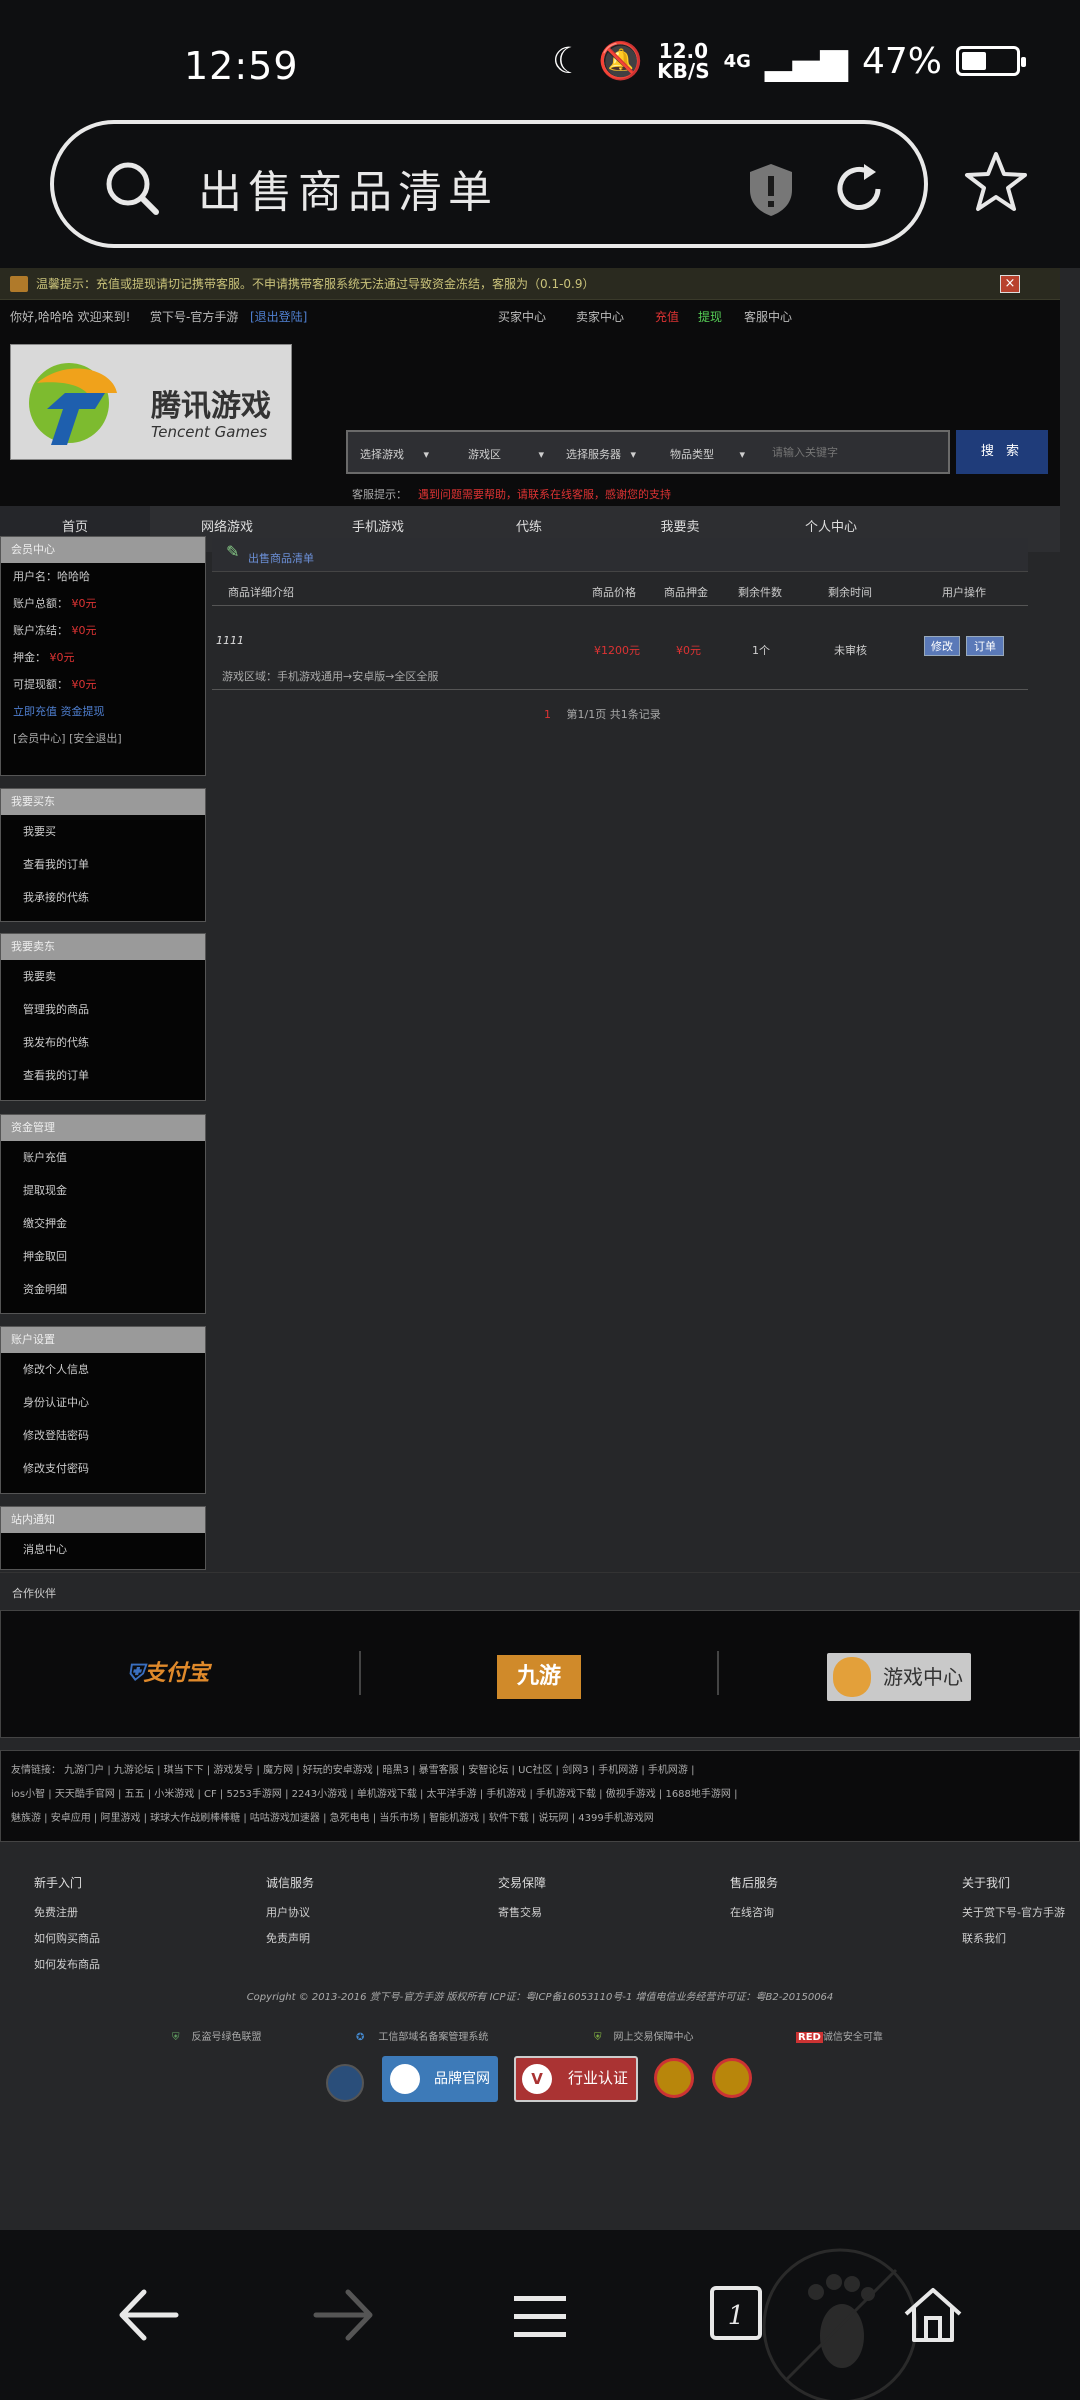 This screenshot has width=1080, height=2400. Describe the element at coordinates (67, 1913) in the screenshot. I see `footer-link: 免费注册` at that location.